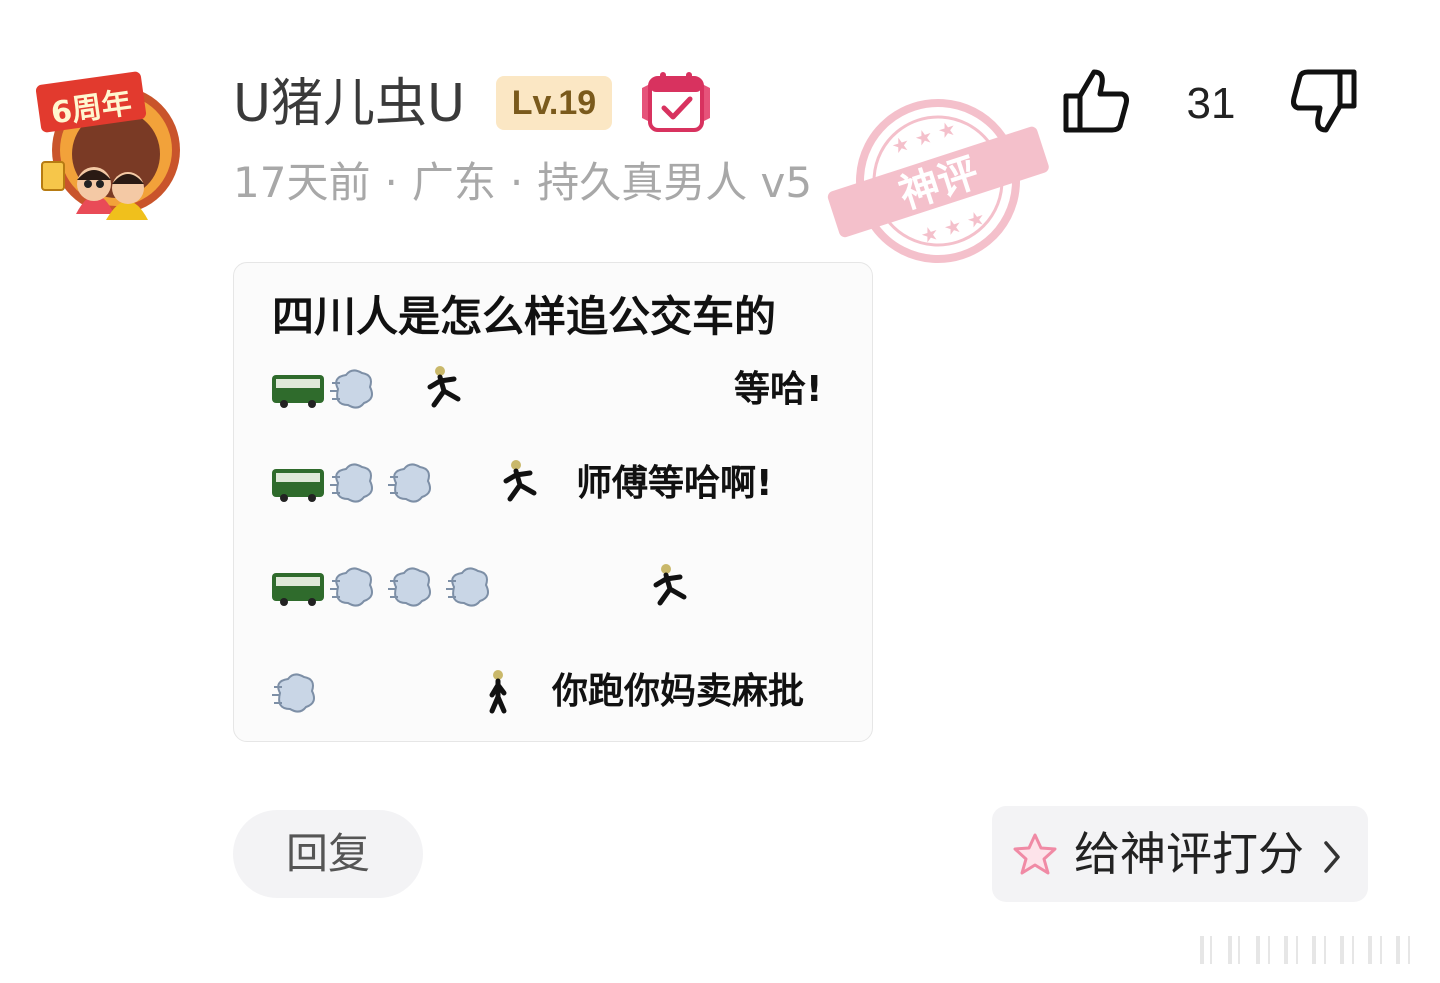 This screenshot has height=983, width=1440. What do you see at coordinates (678, 691) in the screenshot?
I see `meme-row-text: 你跑你妈卖麻批` at bounding box center [678, 691].